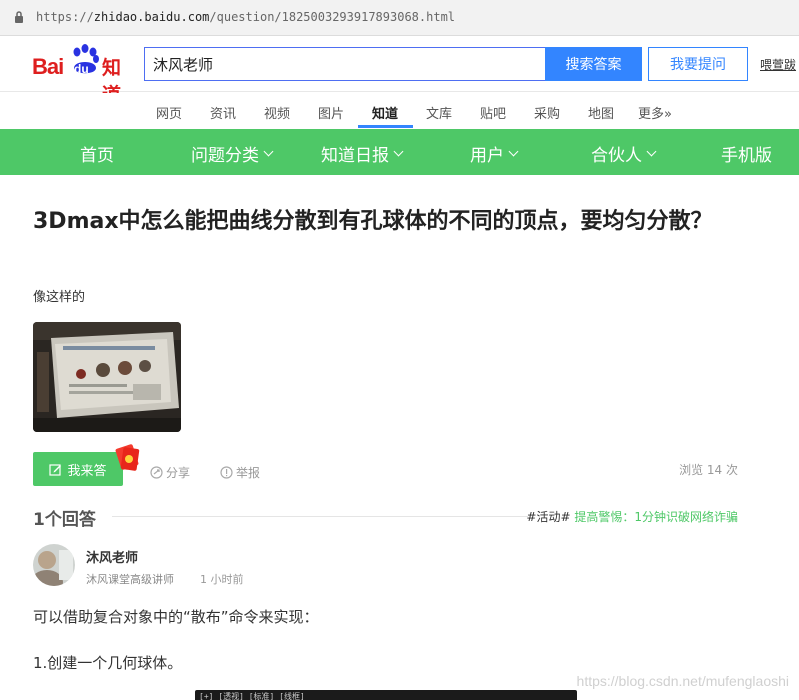 Image resolution: width=799 pixels, height=700 pixels. Describe the element at coordinates (385, 112) in the screenshot. I see `tab-zhidao: 知道` at that location.